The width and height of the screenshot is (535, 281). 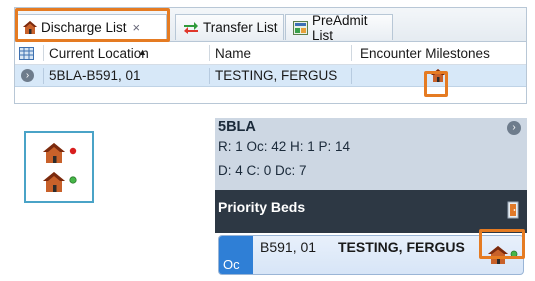 I want to click on priority-beds-label: Priority Beds, so click(x=262, y=207).